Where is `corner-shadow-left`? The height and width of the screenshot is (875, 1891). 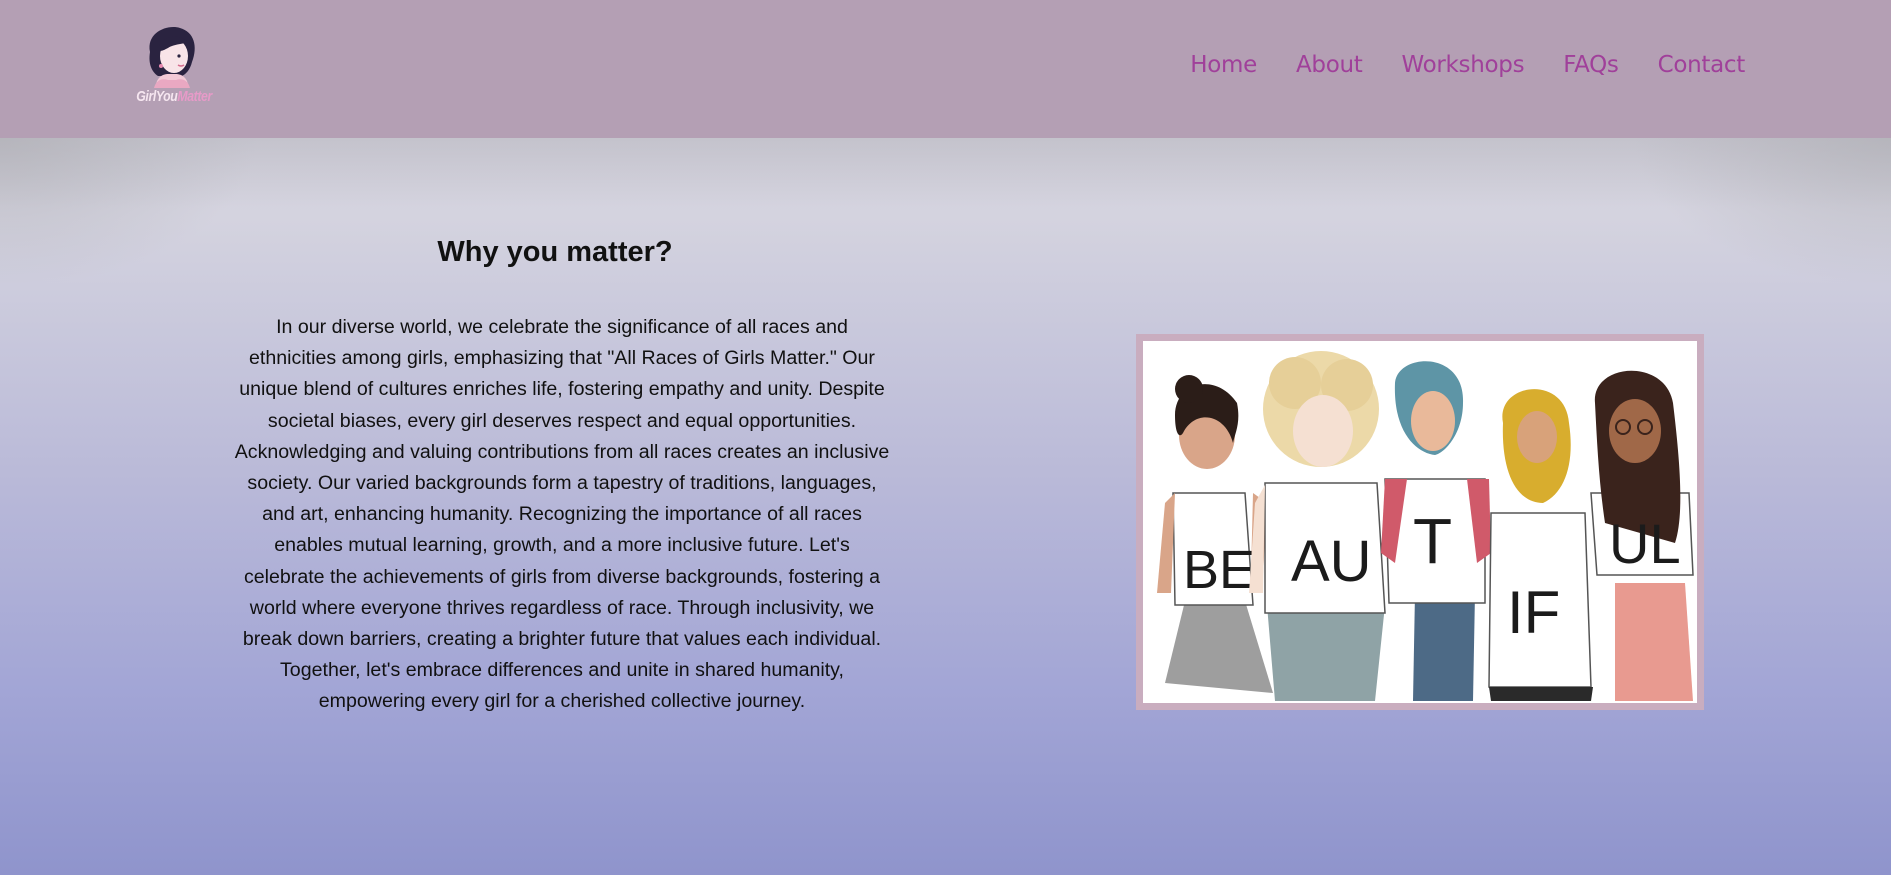
corner-shadow-left is located at coordinates (130, 213).